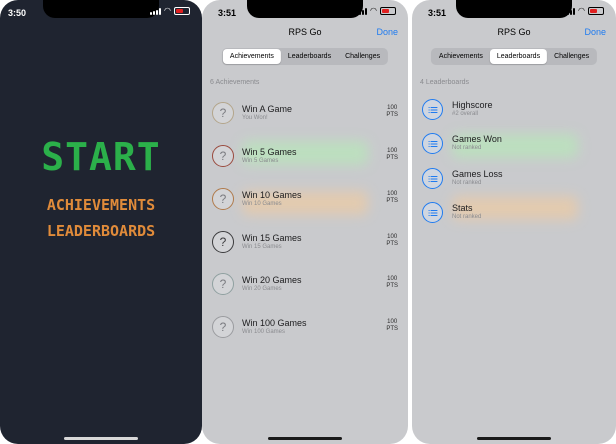 The width and height of the screenshot is (616, 444). I want to click on leaderboard-title: Stats, so click(462, 208).